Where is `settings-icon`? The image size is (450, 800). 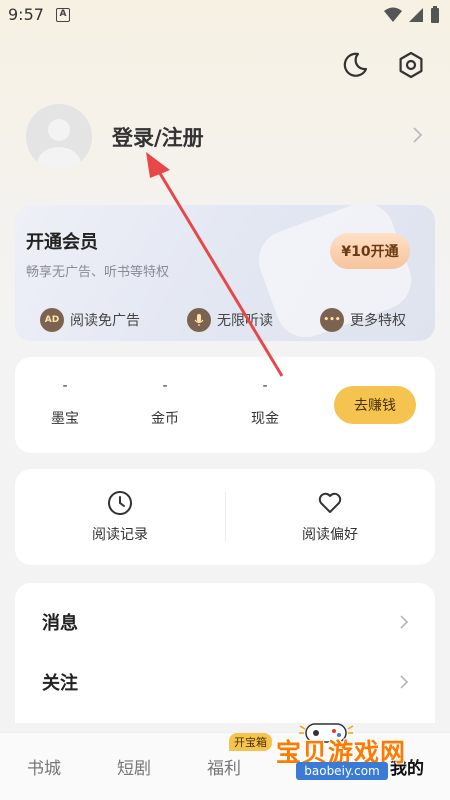 settings-icon is located at coordinates (411, 65).